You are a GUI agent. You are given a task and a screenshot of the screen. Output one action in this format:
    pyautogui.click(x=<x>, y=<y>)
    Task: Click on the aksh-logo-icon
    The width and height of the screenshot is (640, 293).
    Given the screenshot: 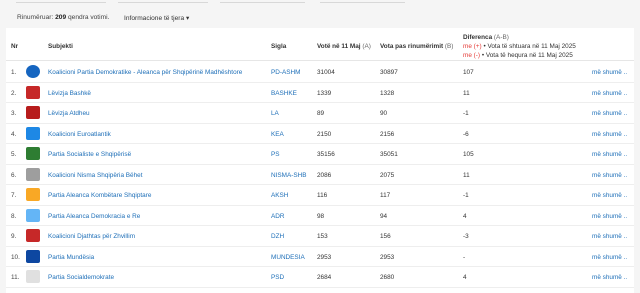 What is the action you would take?
    pyautogui.click(x=33, y=194)
    